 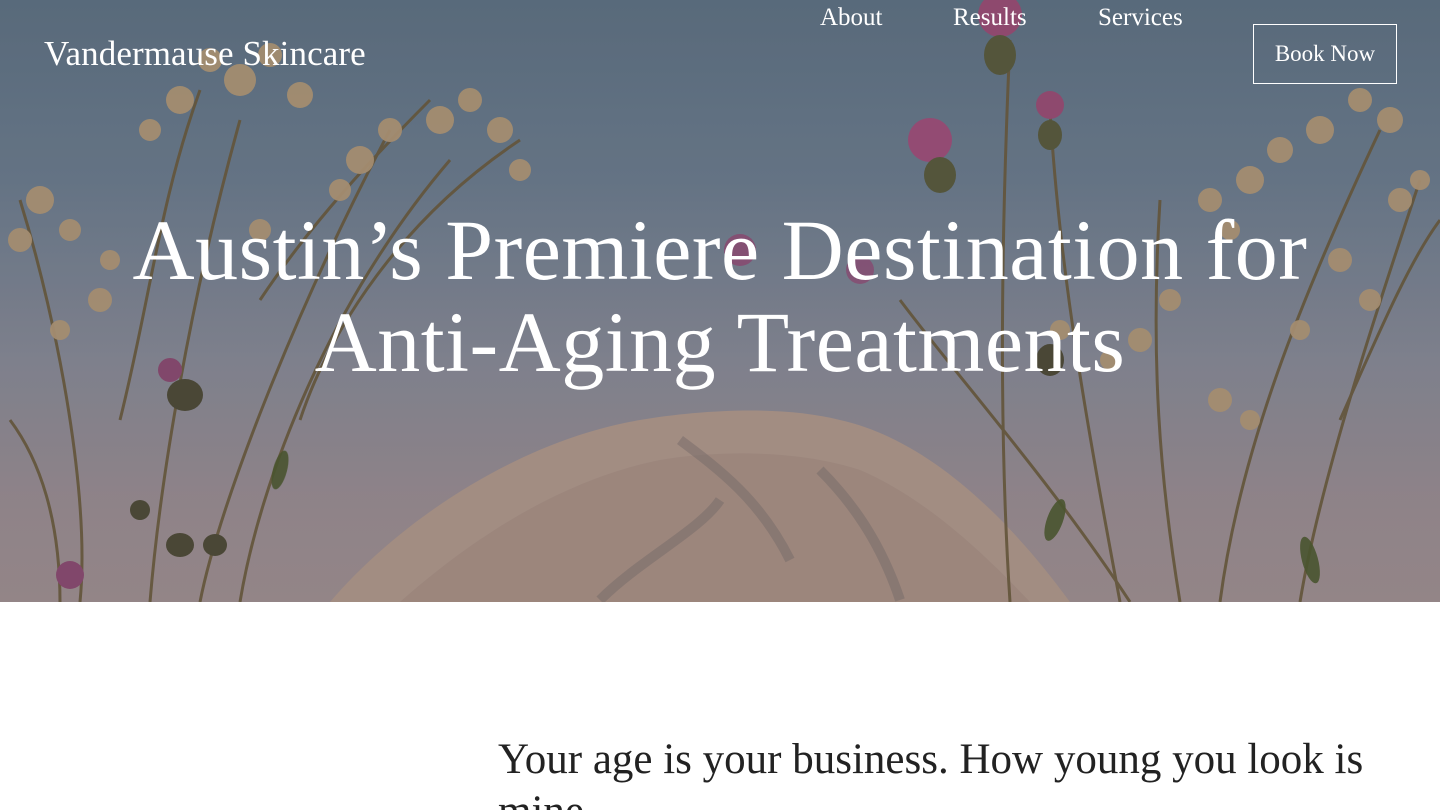 I want to click on nav-about-link: About, so click(x=851, y=18).